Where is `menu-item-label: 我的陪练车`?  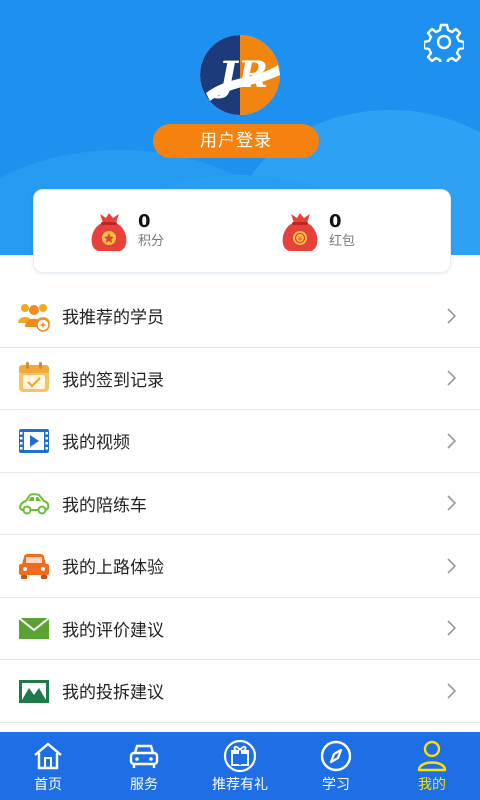
menu-item-label: 我的陪练车 is located at coordinates (104, 505).